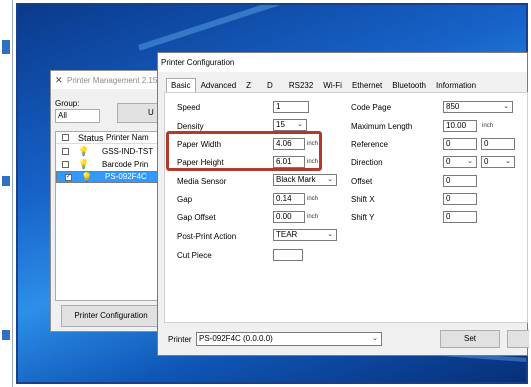 This screenshot has height=387, width=531. Describe the element at coordinates (362, 181) in the screenshot. I see `offset-label: Offset` at that location.